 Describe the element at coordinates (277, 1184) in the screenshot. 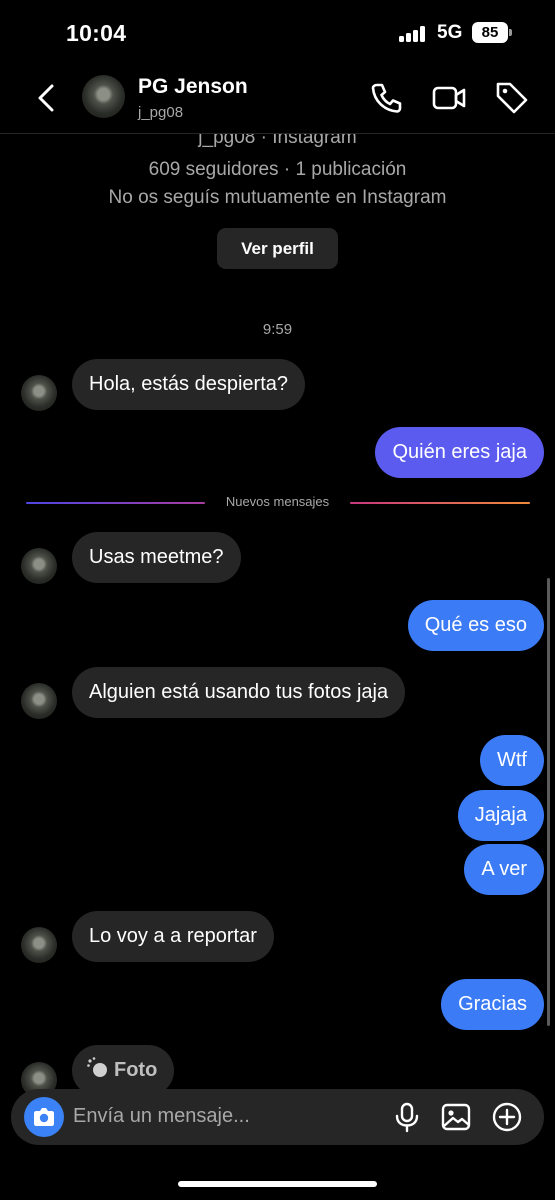

I see `home-indicator` at that location.